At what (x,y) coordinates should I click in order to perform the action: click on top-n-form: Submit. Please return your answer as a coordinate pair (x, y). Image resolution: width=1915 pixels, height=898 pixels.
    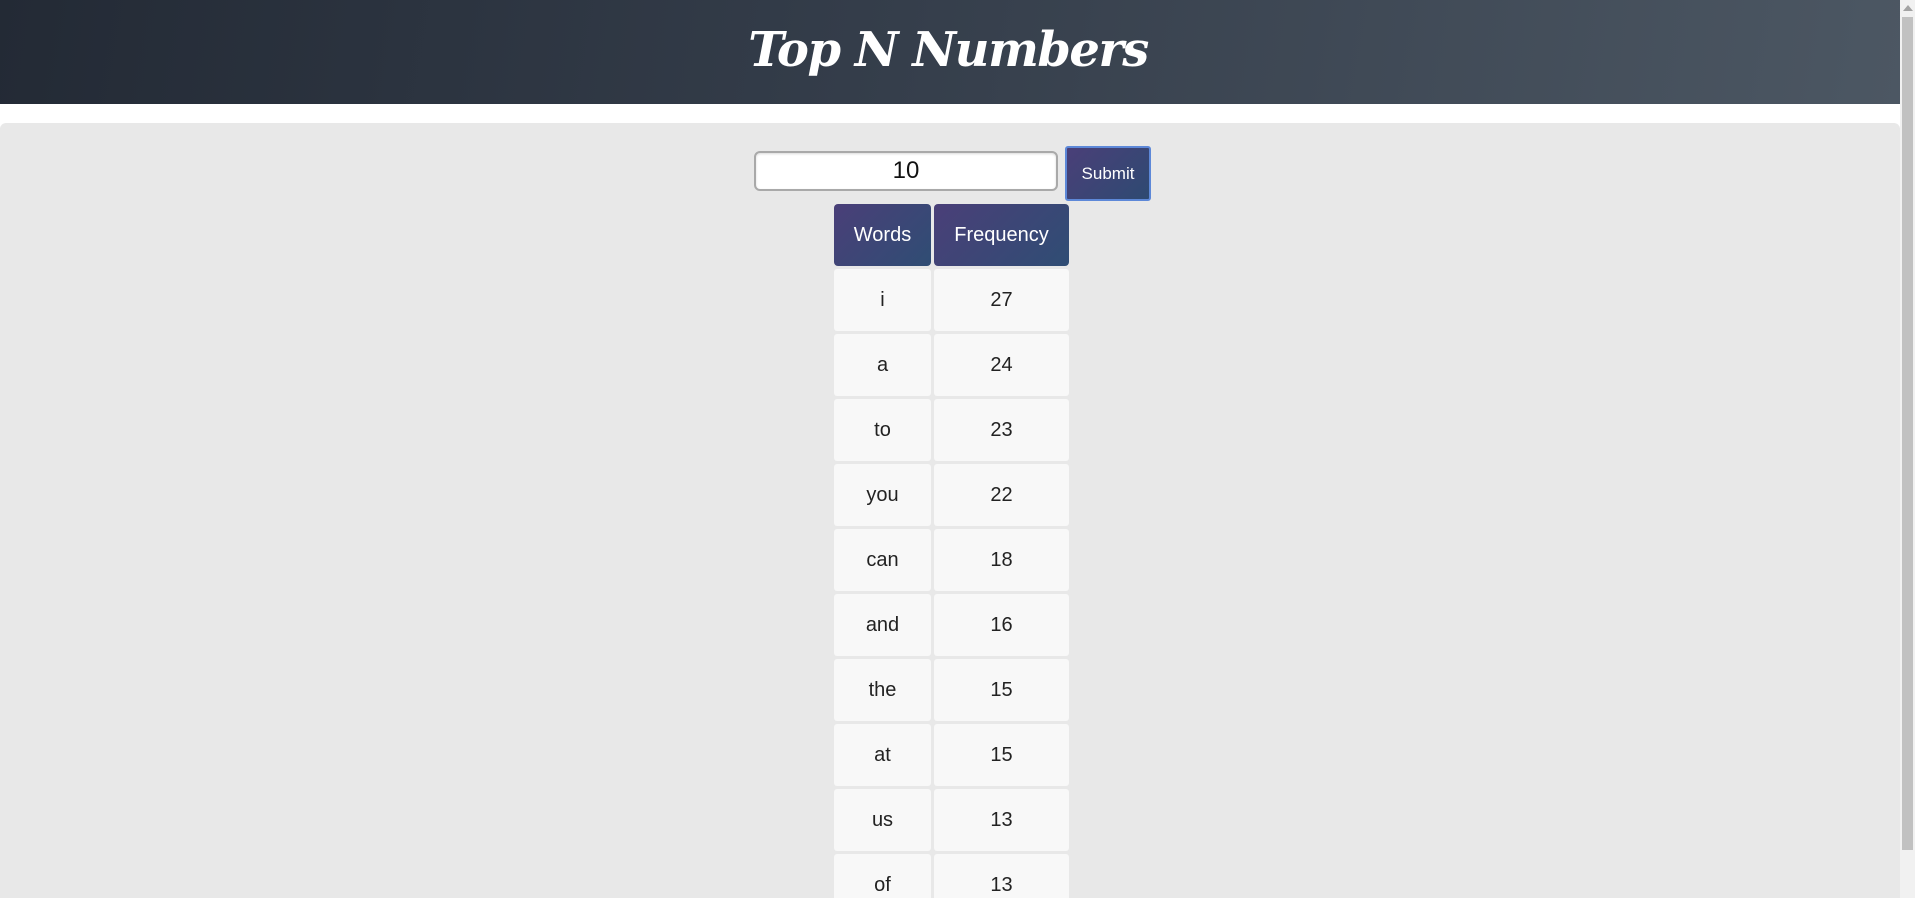
    Looking at the image, I should click on (954, 173).